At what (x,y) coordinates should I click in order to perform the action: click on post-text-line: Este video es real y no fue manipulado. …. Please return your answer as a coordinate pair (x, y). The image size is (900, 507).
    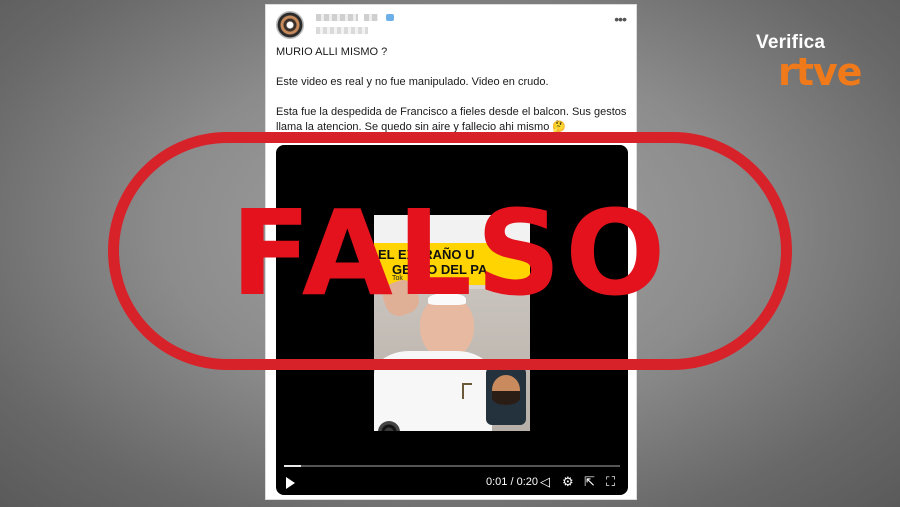
    Looking at the image, I should click on (412, 82).